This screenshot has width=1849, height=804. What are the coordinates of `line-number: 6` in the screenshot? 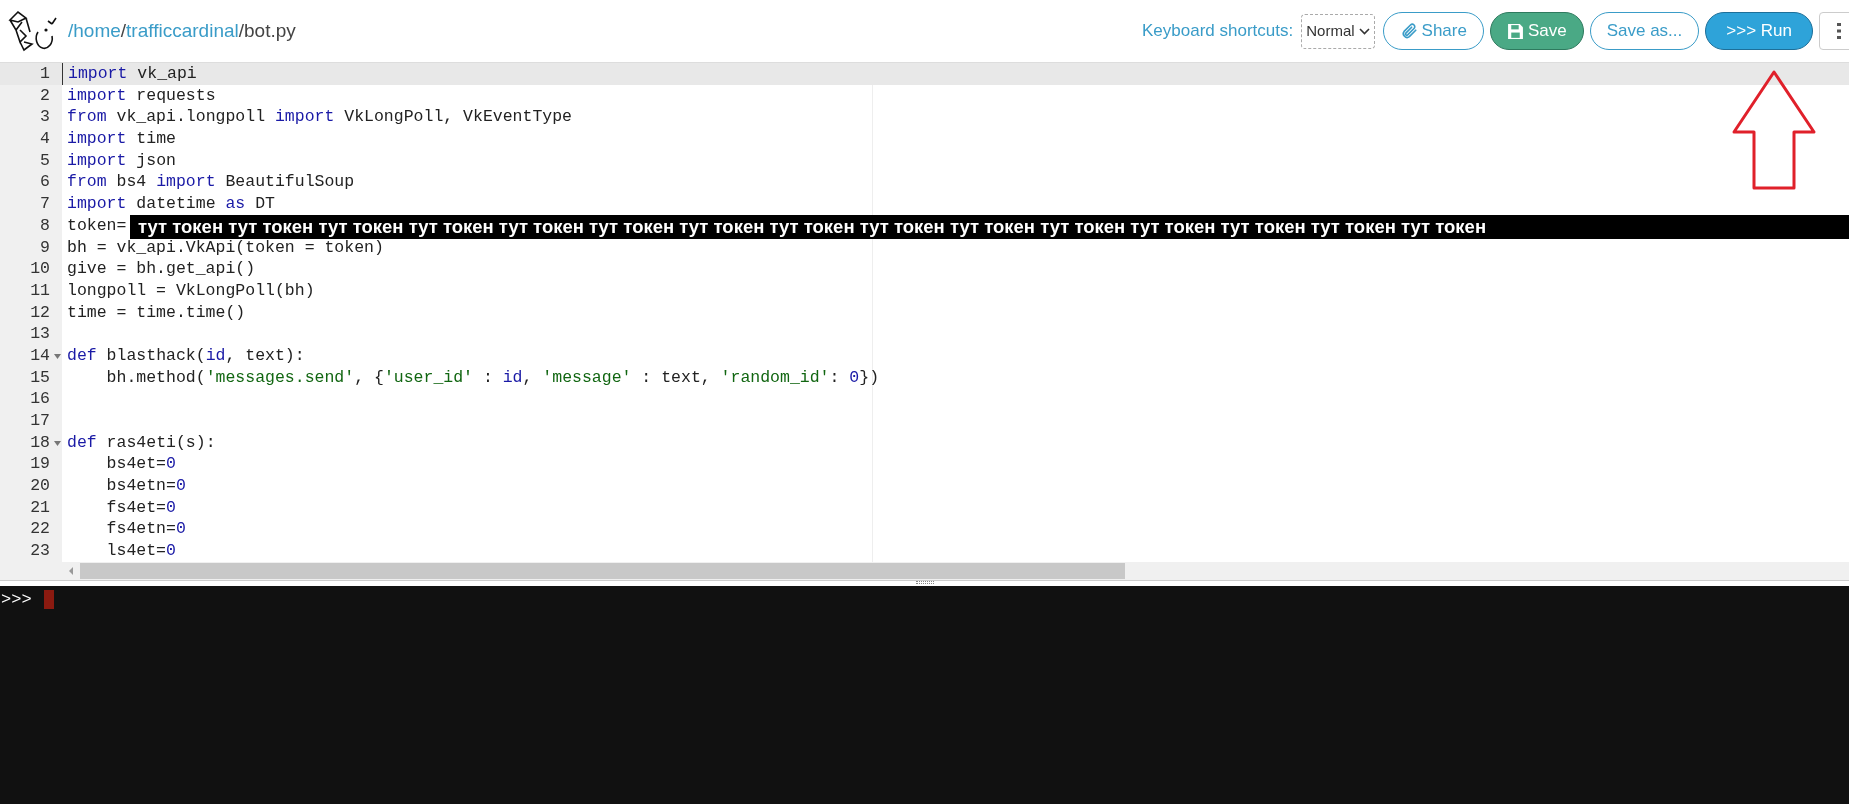 It's located at (45, 182).